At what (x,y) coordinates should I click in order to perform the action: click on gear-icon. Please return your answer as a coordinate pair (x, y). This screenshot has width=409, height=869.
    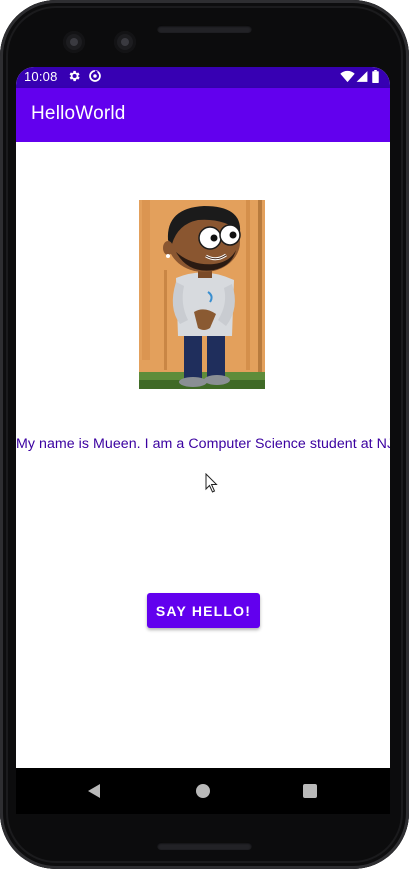
    Looking at the image, I should click on (74, 76).